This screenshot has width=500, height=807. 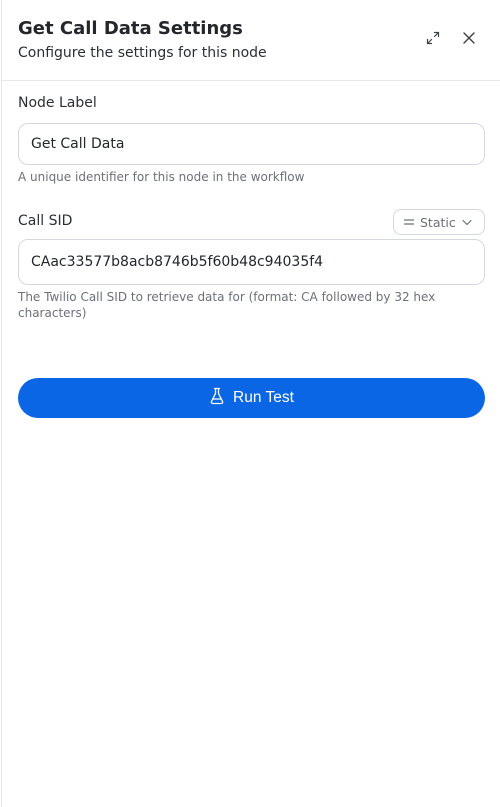 I want to click on expand-icon, so click(x=433, y=40).